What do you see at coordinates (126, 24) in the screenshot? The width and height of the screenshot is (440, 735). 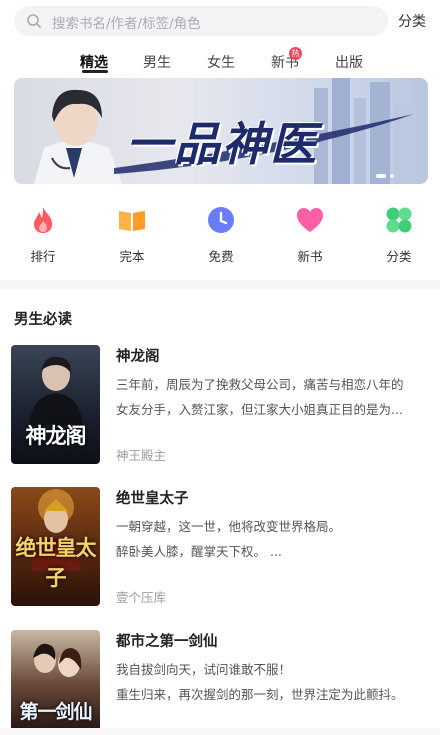 I see `search-placeholder: 搜索书名/作者/标签/角色` at bounding box center [126, 24].